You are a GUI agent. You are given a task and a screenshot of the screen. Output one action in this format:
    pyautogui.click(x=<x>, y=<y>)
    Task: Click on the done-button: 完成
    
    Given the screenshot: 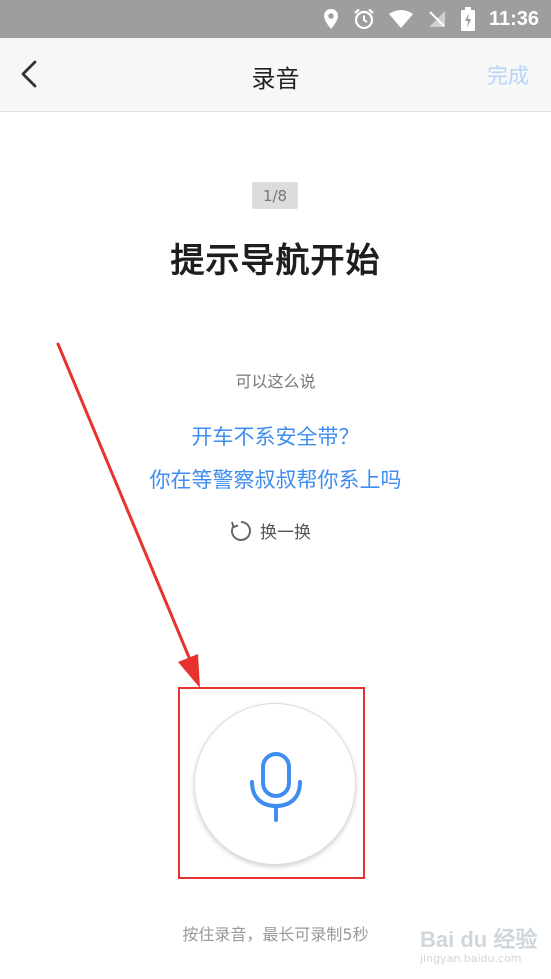 What is the action you would take?
    pyautogui.click(x=508, y=75)
    